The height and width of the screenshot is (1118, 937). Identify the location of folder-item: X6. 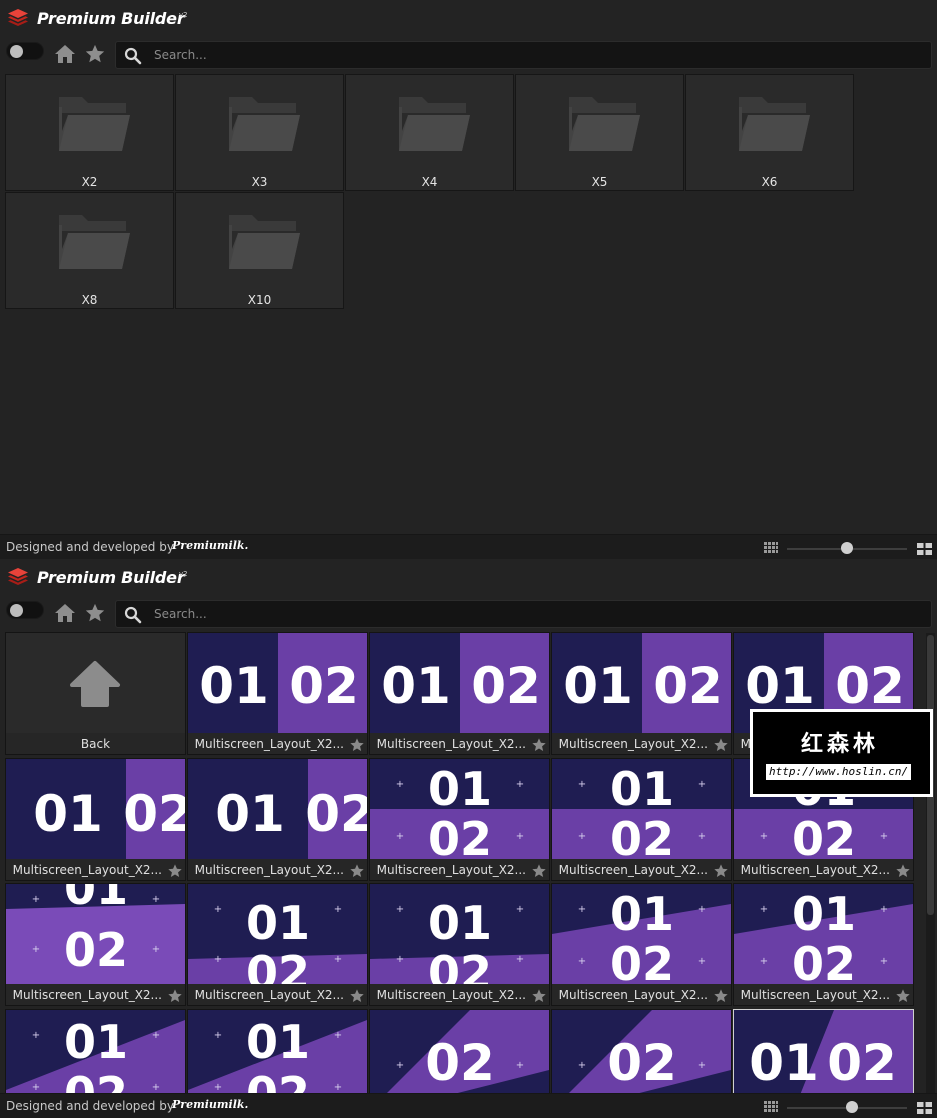
(769, 132).